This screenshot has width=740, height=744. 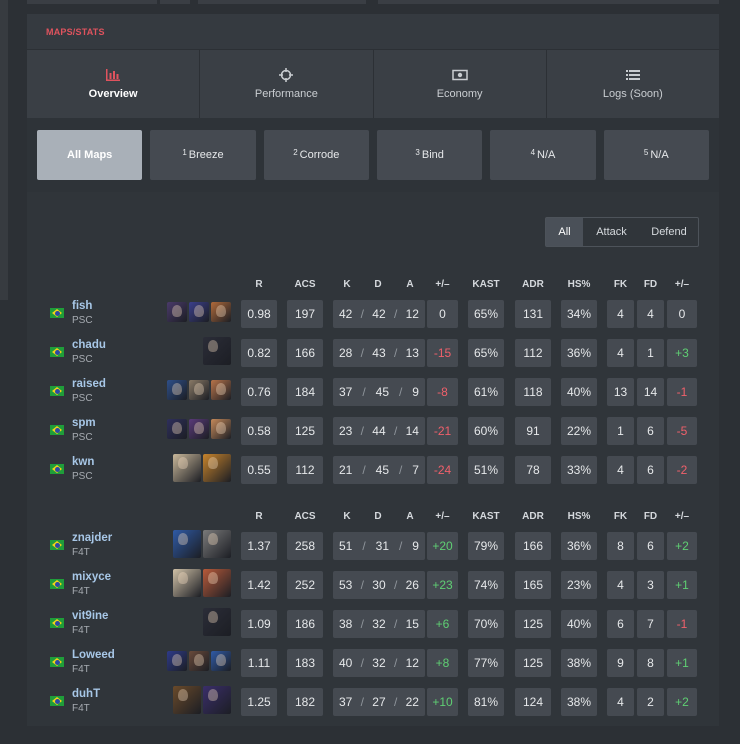 What do you see at coordinates (579, 585) in the screenshot?
I see `stat-hs: 23%` at bounding box center [579, 585].